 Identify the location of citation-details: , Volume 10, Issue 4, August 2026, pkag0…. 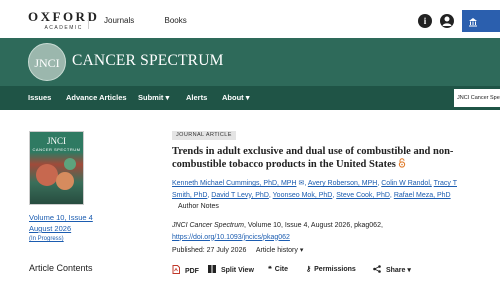
(313, 225).